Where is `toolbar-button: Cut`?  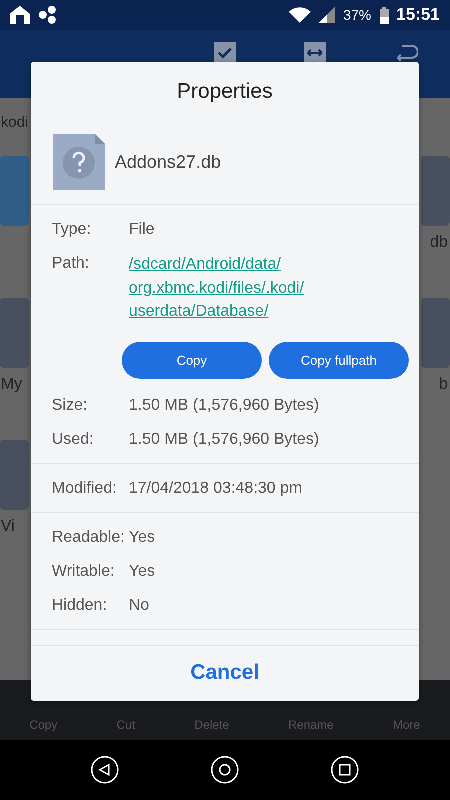 toolbar-button: Cut is located at coordinates (126, 725).